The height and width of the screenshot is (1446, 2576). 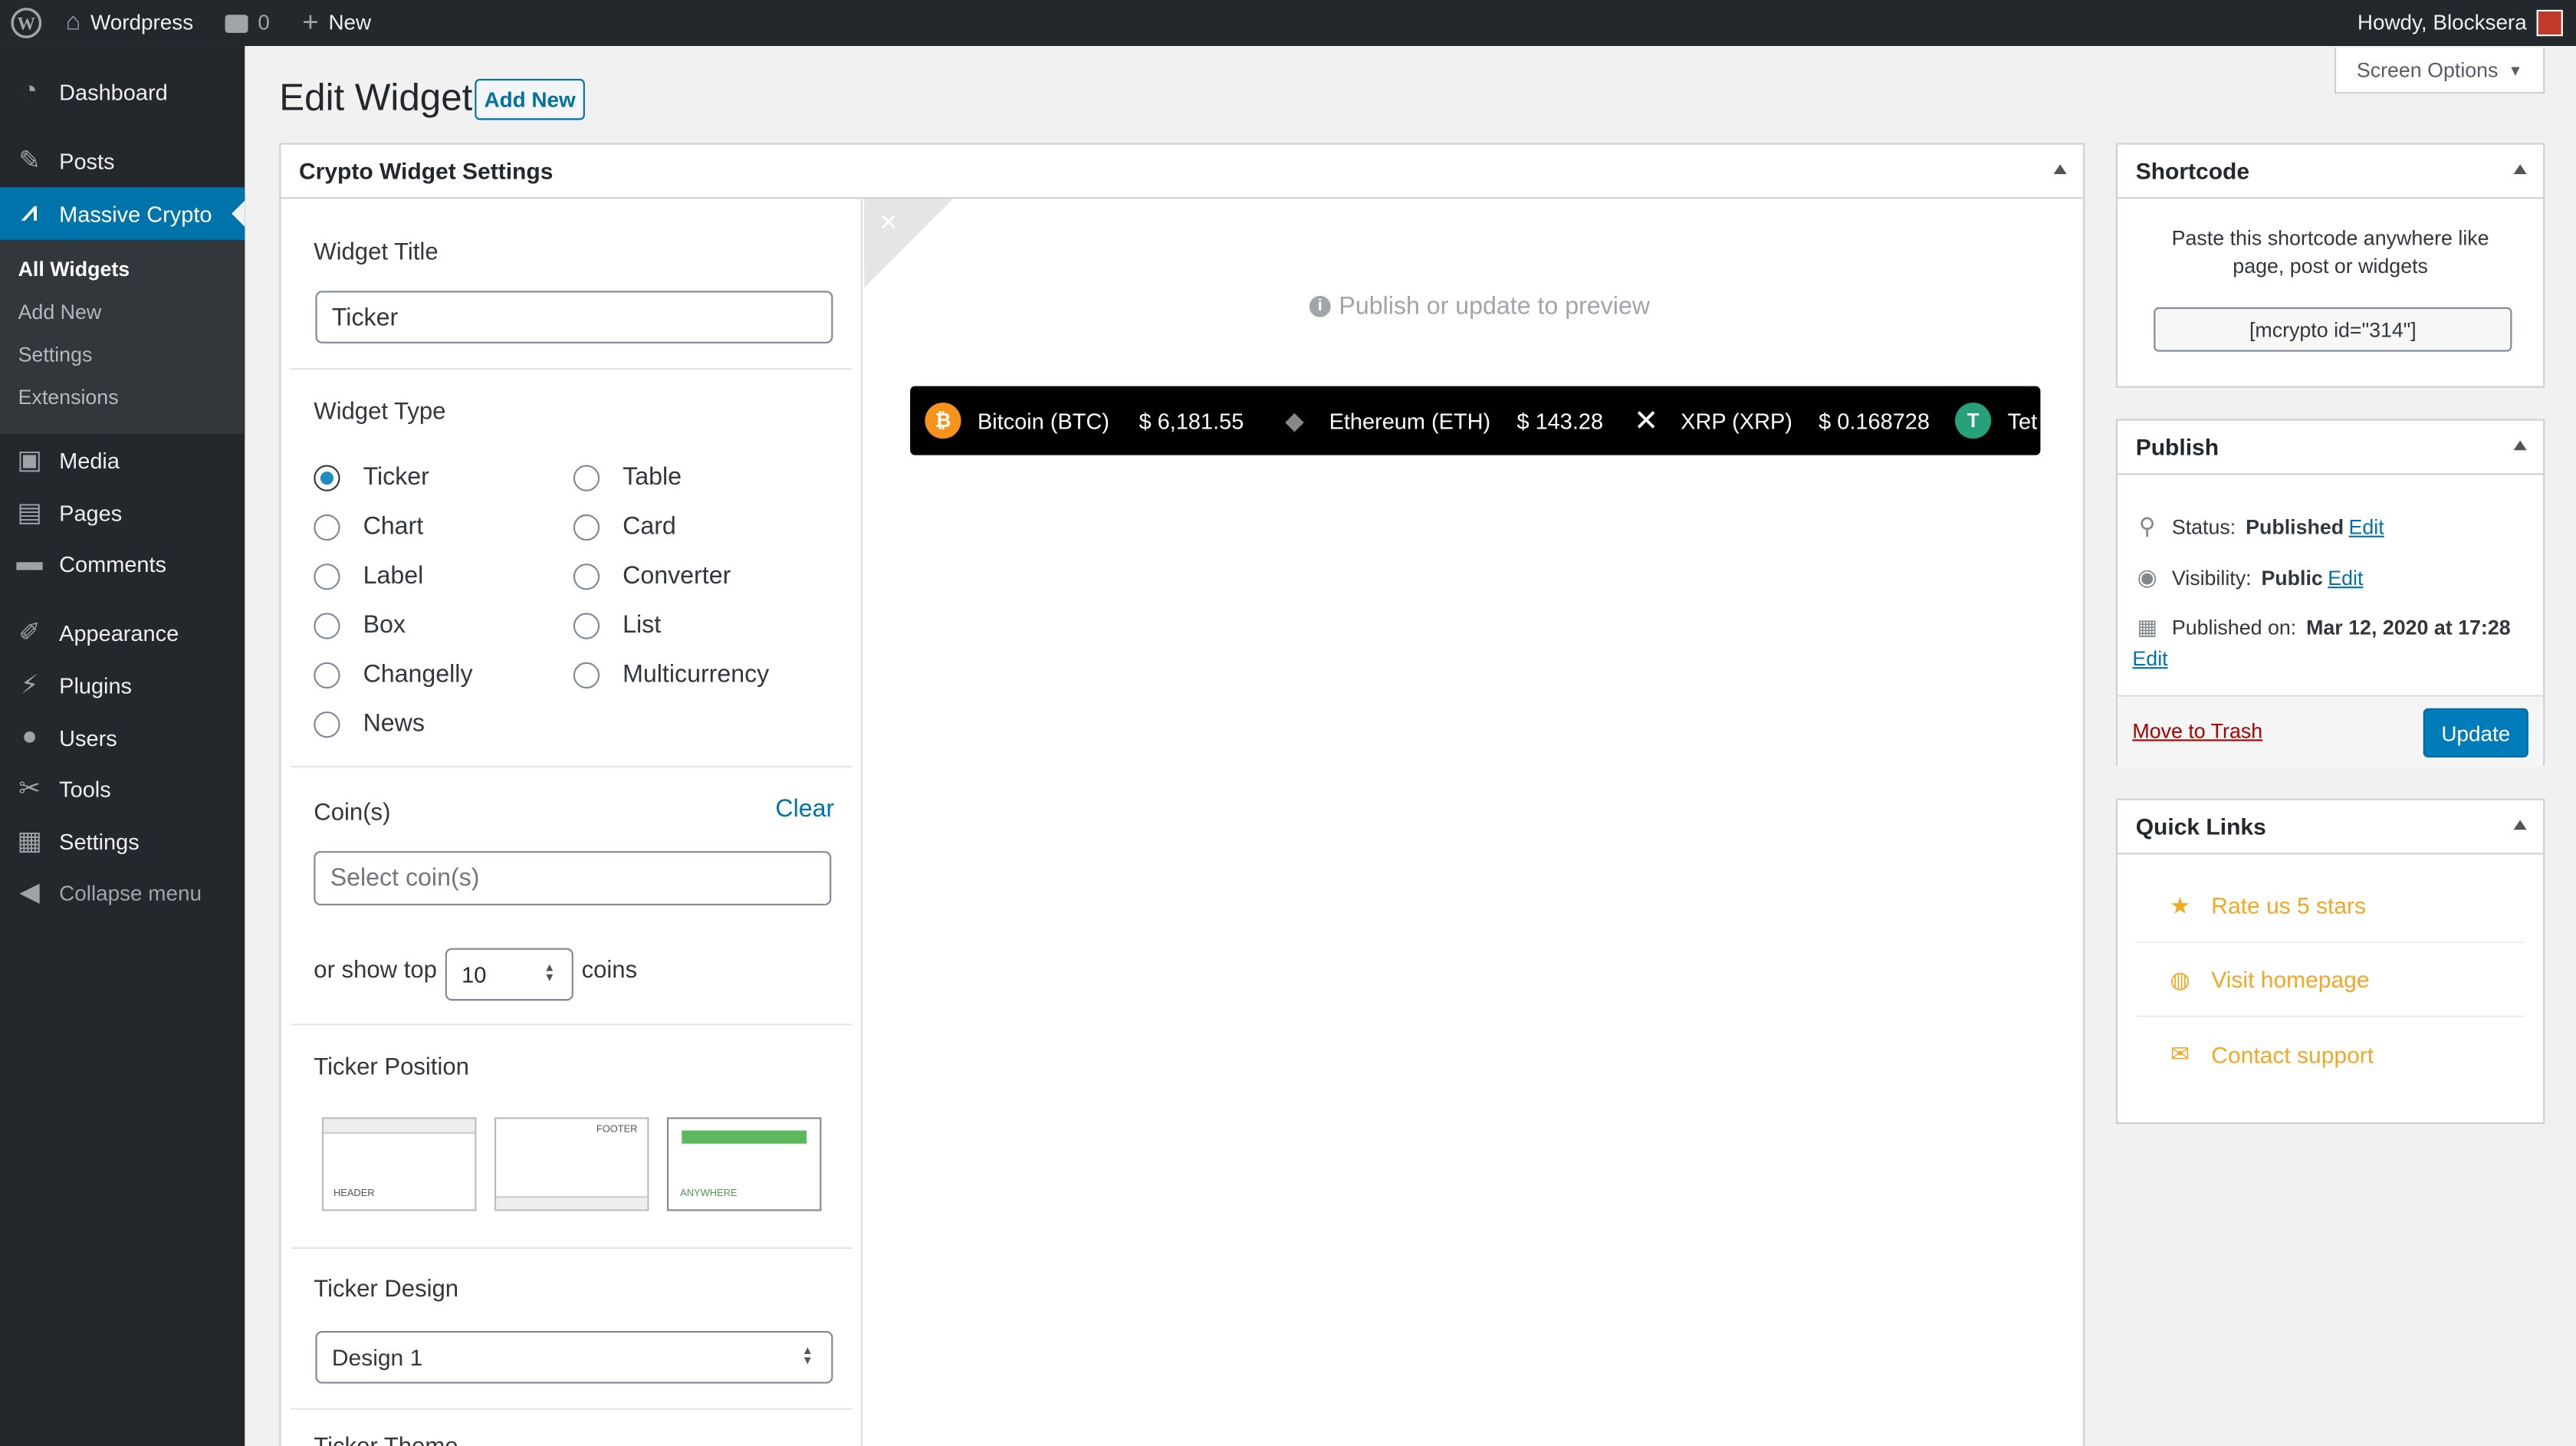 I want to click on clear-coins-link: Clear, so click(x=804, y=809).